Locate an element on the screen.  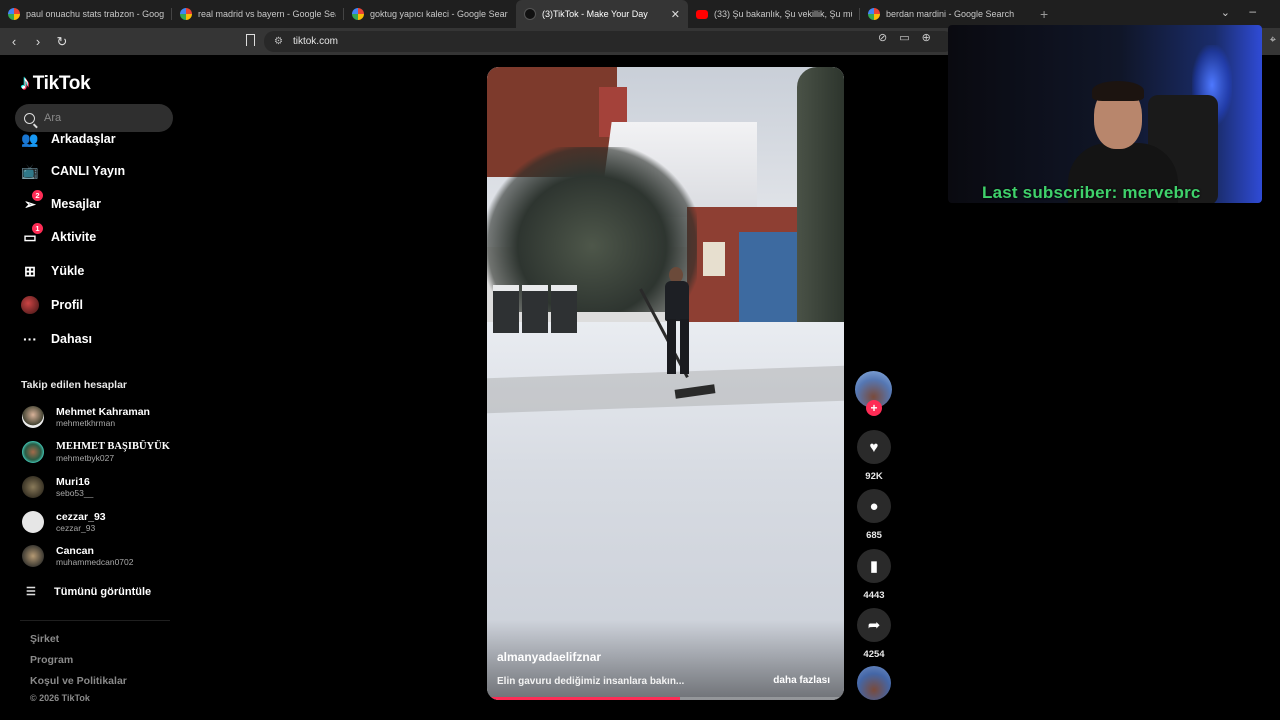
following-account: MEHMET BAŞIBÜYÜK mehmetbyk027 is located at coordinates (96, 452).